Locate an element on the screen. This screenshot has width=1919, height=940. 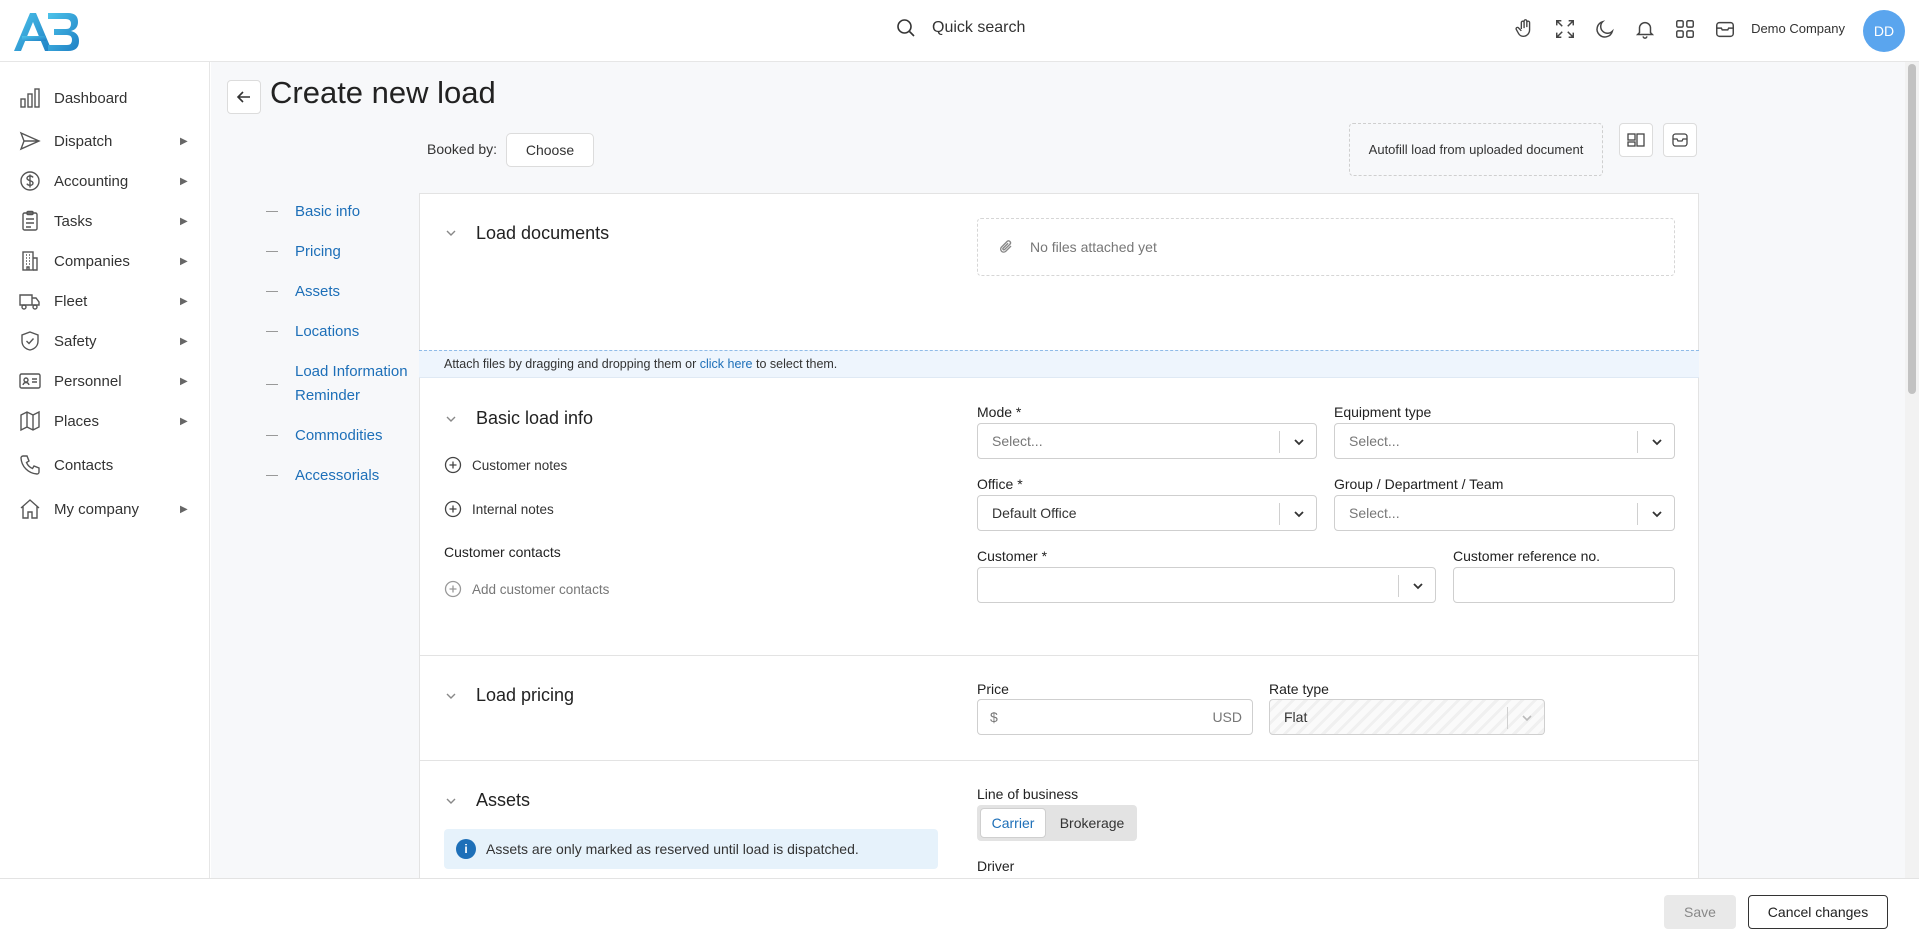
footer-bar: Save Cancel changes is located at coordinates (959, 909).